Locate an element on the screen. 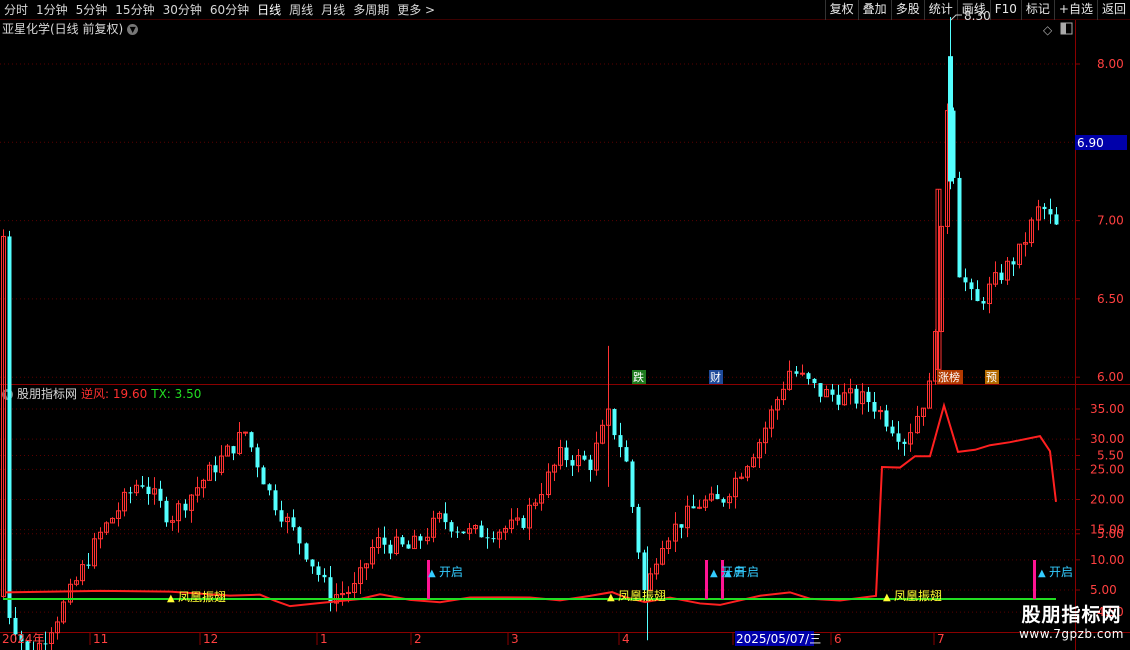 The height and width of the screenshot is (650, 1130). x-axis-label: 3 is located at coordinates (515, 639).